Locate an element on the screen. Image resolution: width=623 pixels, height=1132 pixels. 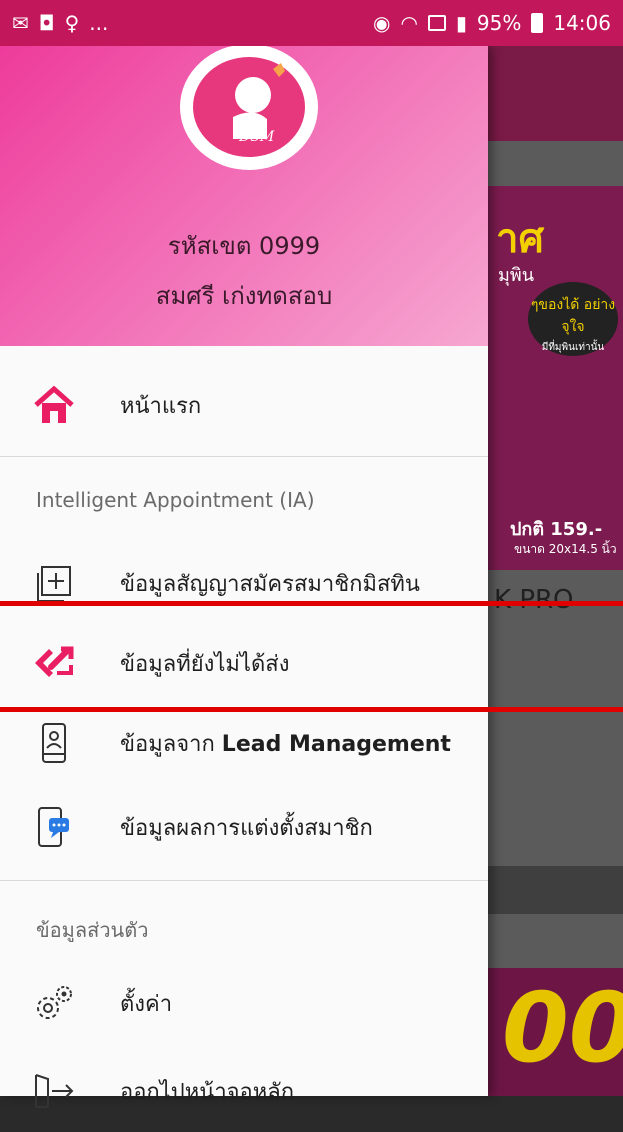
user-name: สมศรี เก่งทดสอบ is located at coordinates (244, 296).